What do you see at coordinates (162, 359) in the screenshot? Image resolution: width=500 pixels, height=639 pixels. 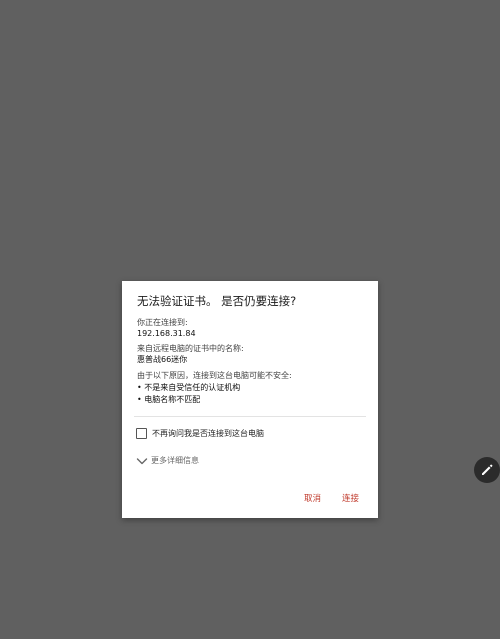 I see `cert-name-value: 惠普战66迷你` at bounding box center [162, 359].